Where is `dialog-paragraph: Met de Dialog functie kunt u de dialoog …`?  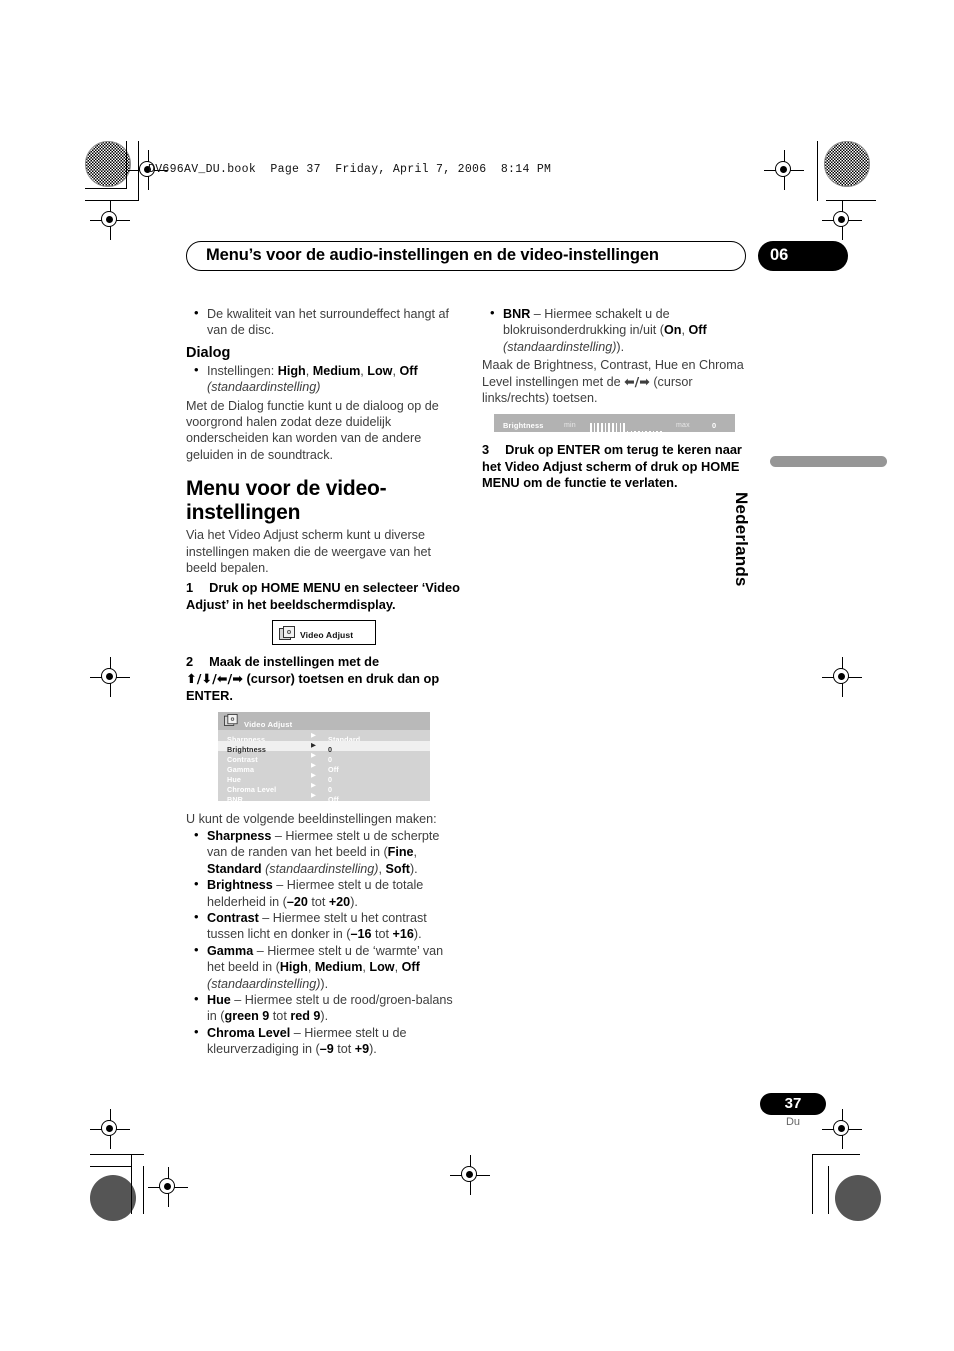 dialog-paragraph: Met de Dialog functie kunt u de dialoog … is located at coordinates (312, 430).